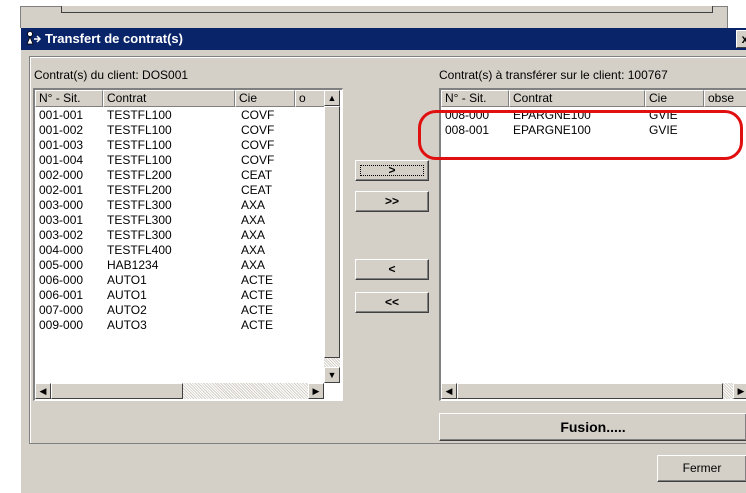 Image resolution: width=746 pixels, height=493 pixels. What do you see at coordinates (61, 325) in the screenshot?
I see `row-numero: 009-000` at bounding box center [61, 325].